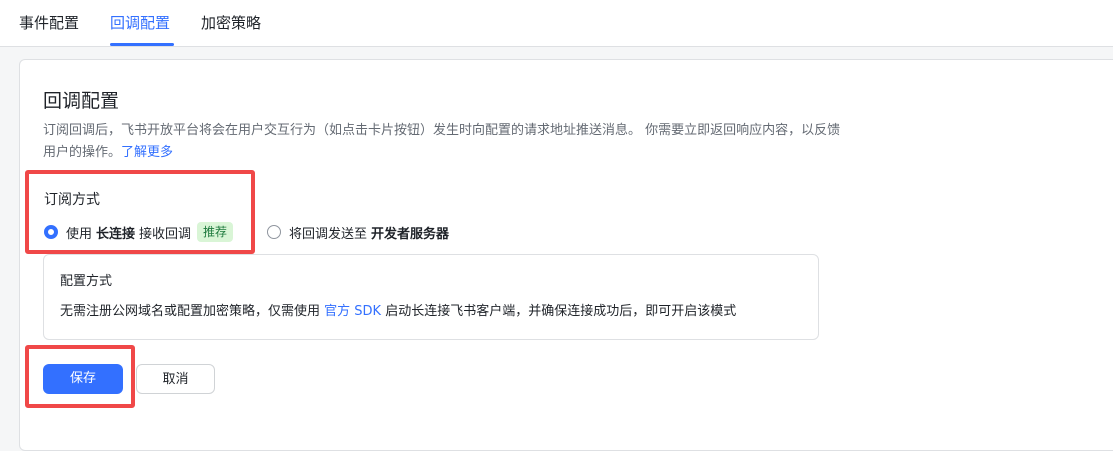  I want to click on radio-developer-server: 将回调发送至 开发者服务器, so click(360, 232).